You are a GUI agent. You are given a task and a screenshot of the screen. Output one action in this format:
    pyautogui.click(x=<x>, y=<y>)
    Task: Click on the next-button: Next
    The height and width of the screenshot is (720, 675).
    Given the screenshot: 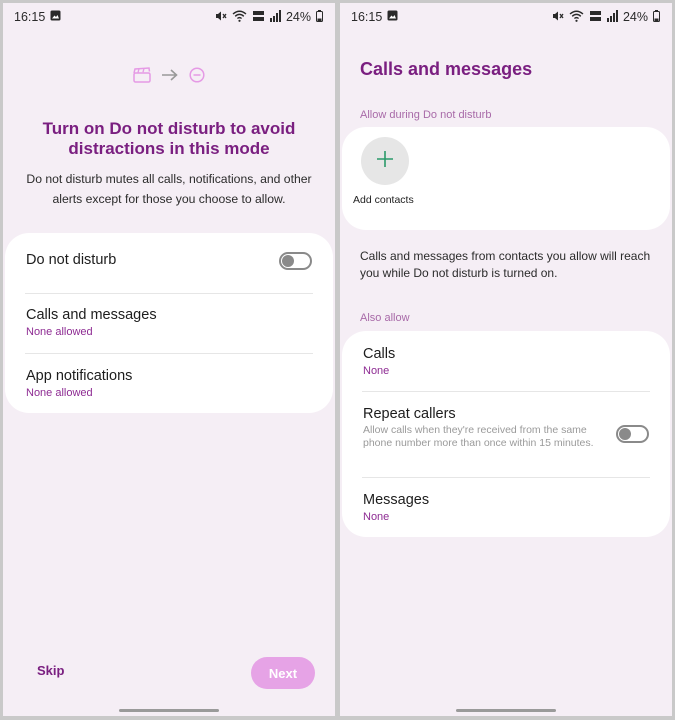 What is the action you would take?
    pyautogui.click(x=283, y=673)
    